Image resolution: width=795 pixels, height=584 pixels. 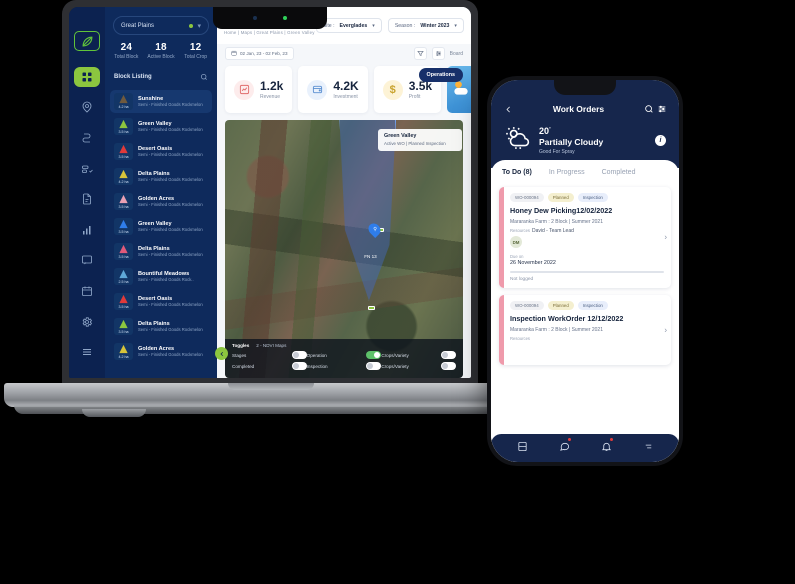 I want to click on block-listing-title: Block Listing, so click(x=133, y=77).